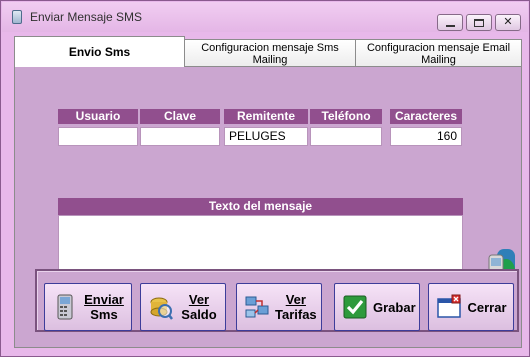 The height and width of the screenshot is (357, 530). I want to click on clave-header: Clave, so click(180, 116).